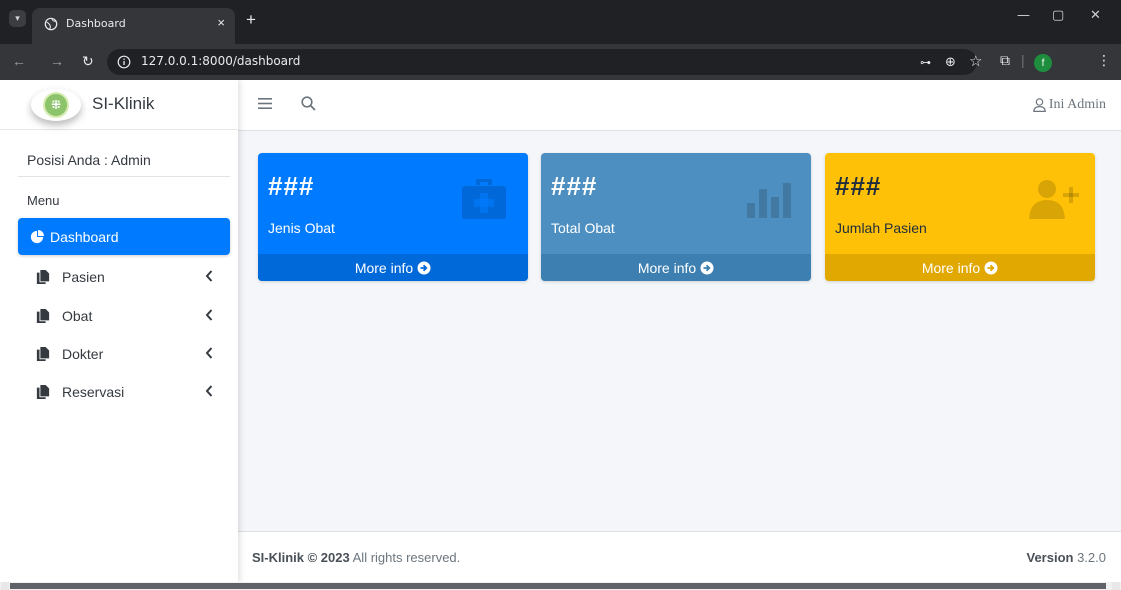 This screenshot has width=1121, height=590. What do you see at coordinates (925, 62) in the screenshot?
I see `password-key-icon: ⊶` at bounding box center [925, 62].